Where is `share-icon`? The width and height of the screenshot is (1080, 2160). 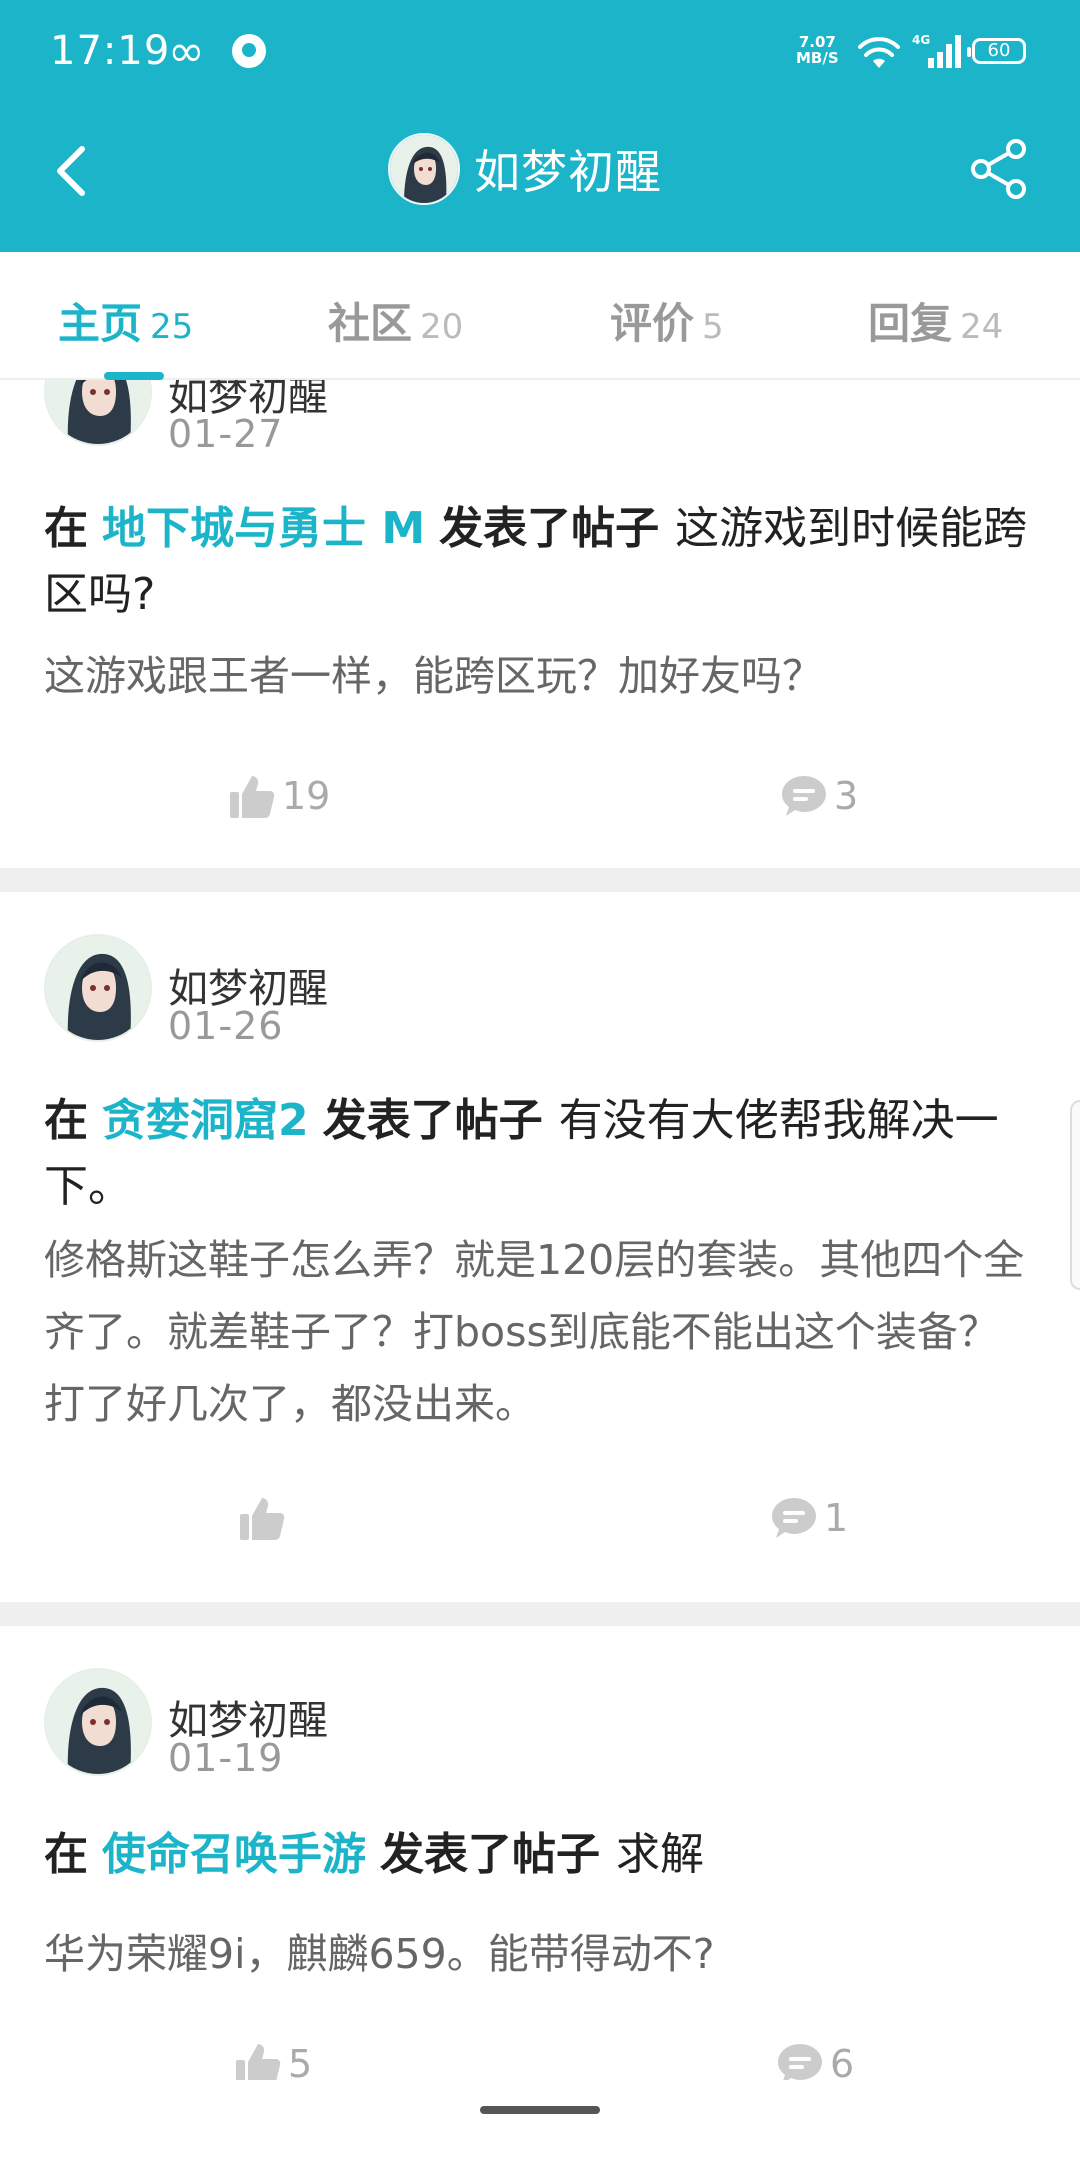 share-icon is located at coordinates (998, 169).